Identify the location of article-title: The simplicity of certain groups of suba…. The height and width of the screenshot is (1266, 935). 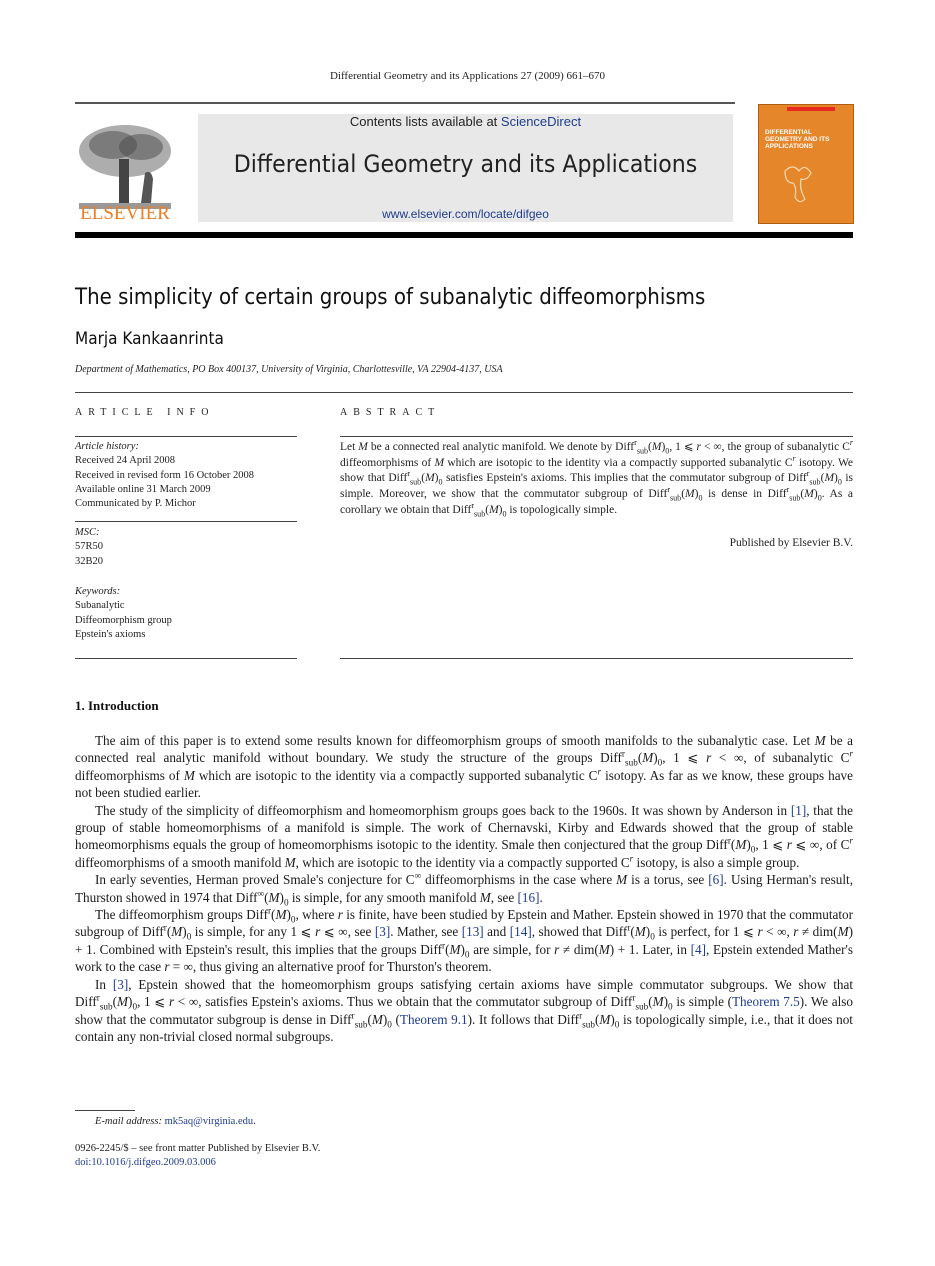
(390, 297).